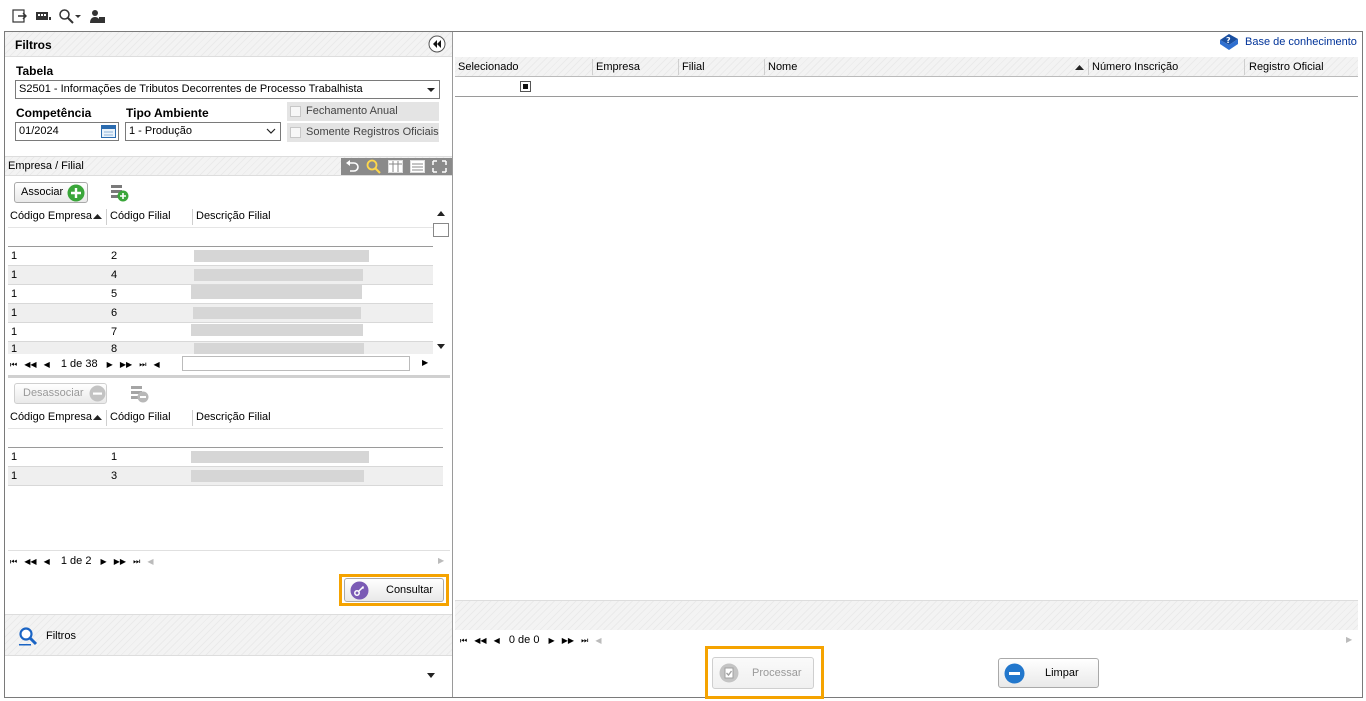  I want to click on table-row: 1 4, so click(220, 275).